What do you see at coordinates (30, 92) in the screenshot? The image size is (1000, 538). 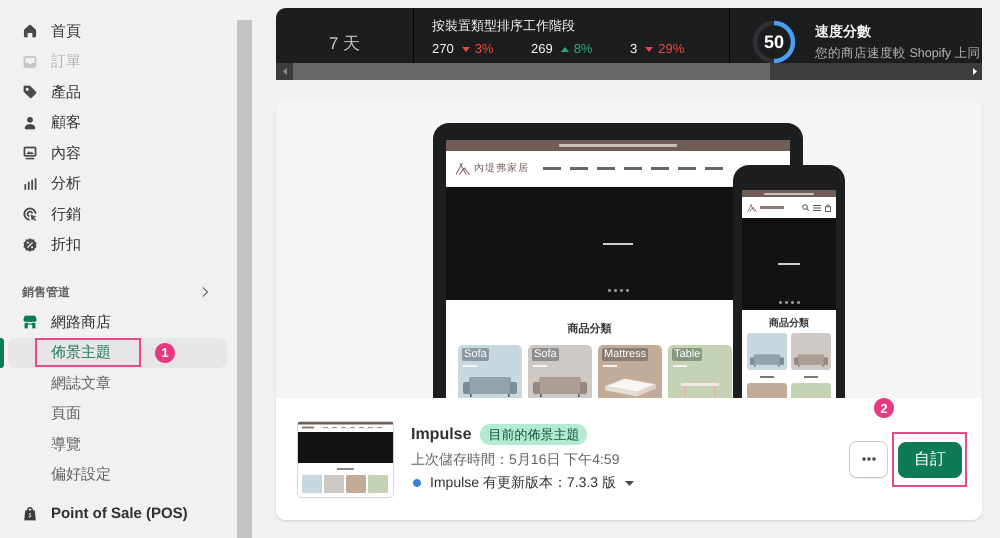 I see `tag-icon` at bounding box center [30, 92].